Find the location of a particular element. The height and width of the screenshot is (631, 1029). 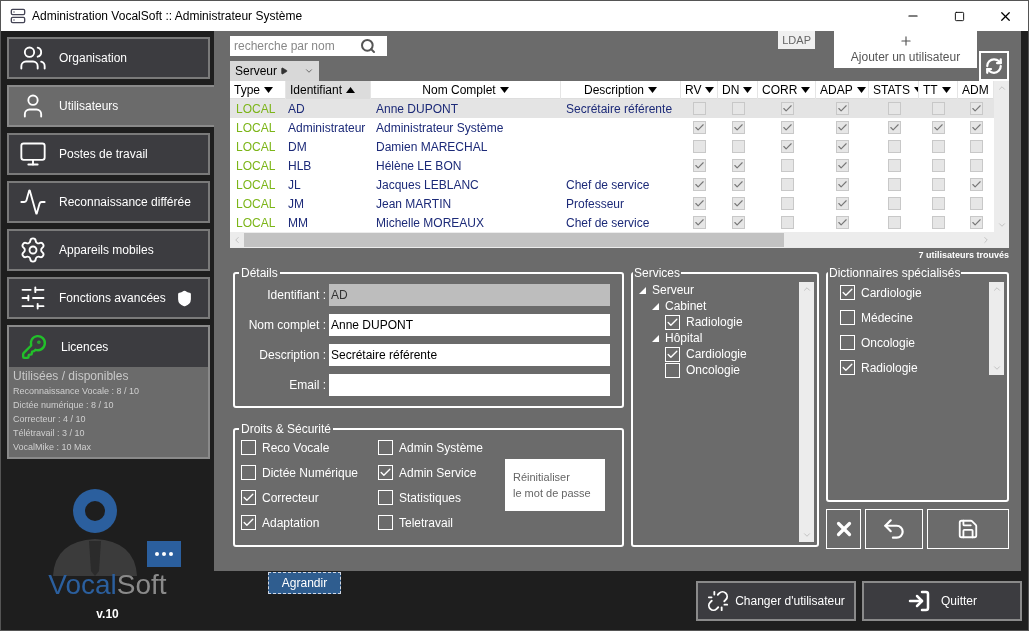

checkbox-label: Teletravail is located at coordinates (426, 522).